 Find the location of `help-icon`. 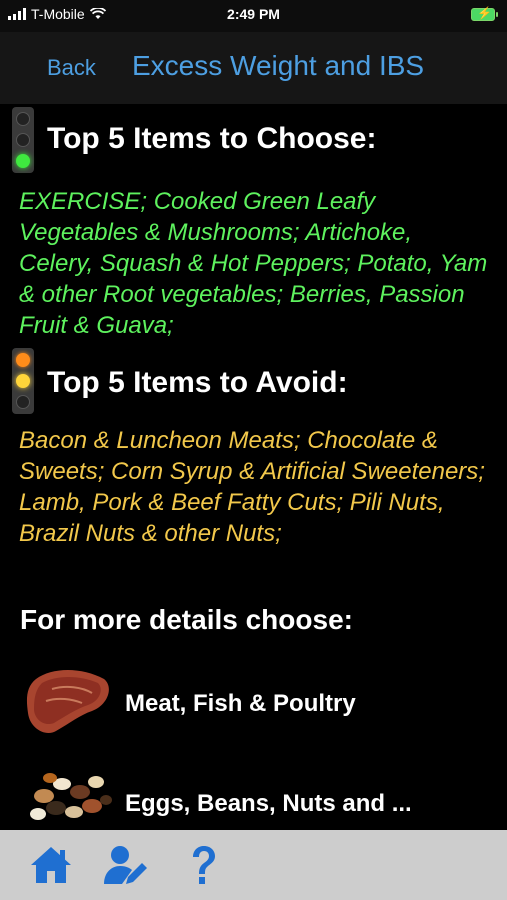

help-icon is located at coordinates (203, 865).